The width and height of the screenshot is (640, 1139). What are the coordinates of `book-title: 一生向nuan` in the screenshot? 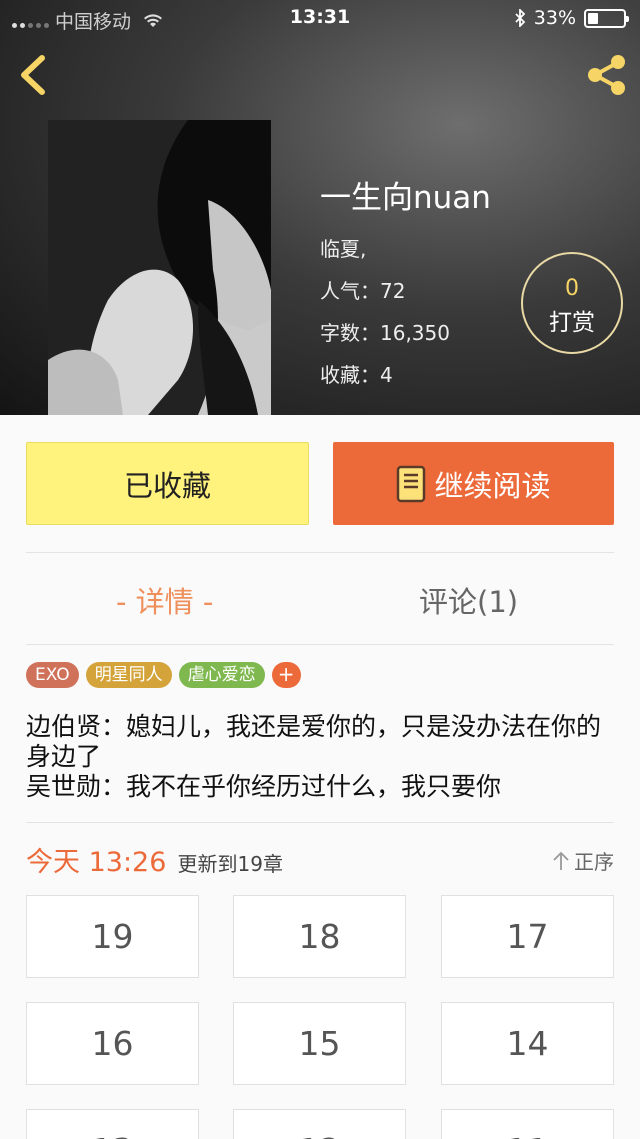 It's located at (405, 198).